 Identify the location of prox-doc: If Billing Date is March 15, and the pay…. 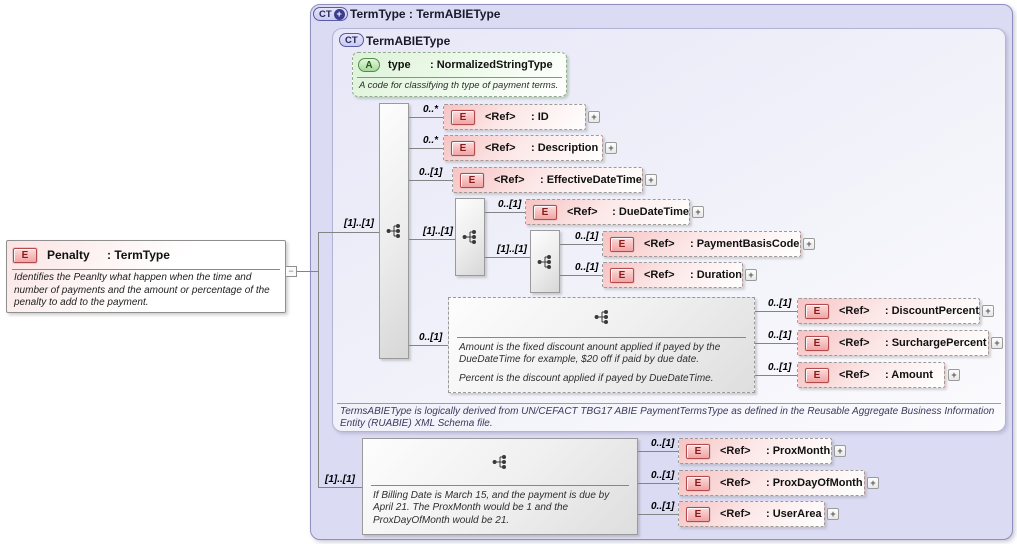
(491, 508).